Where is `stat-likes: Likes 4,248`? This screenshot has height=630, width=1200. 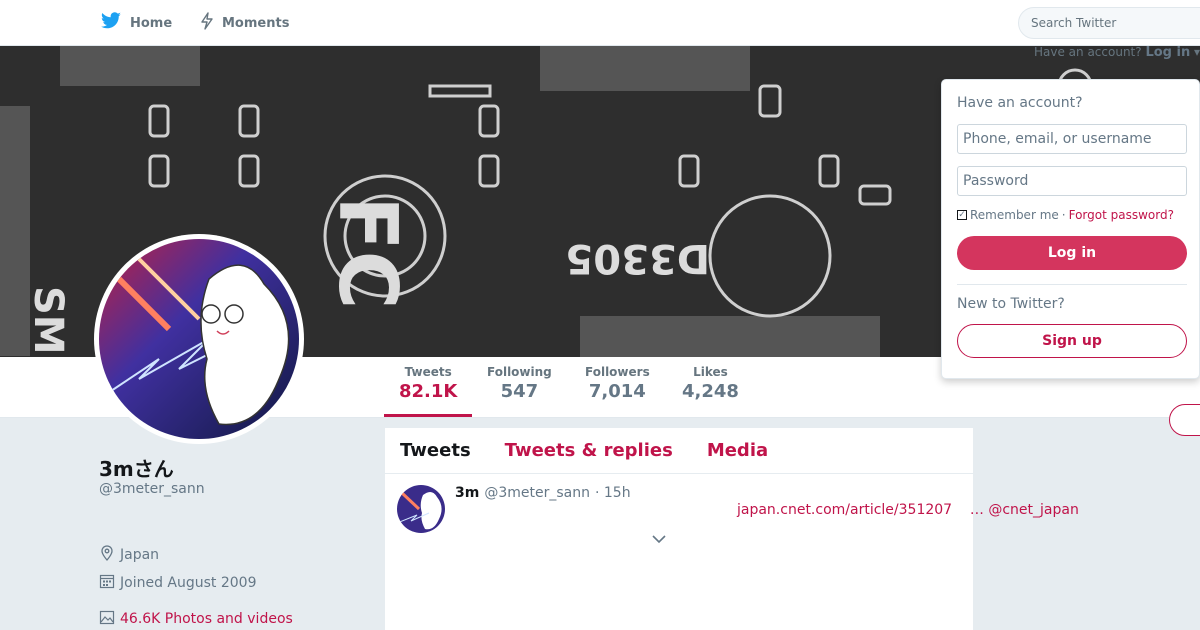
stat-likes: Likes 4,248 is located at coordinates (710, 391).